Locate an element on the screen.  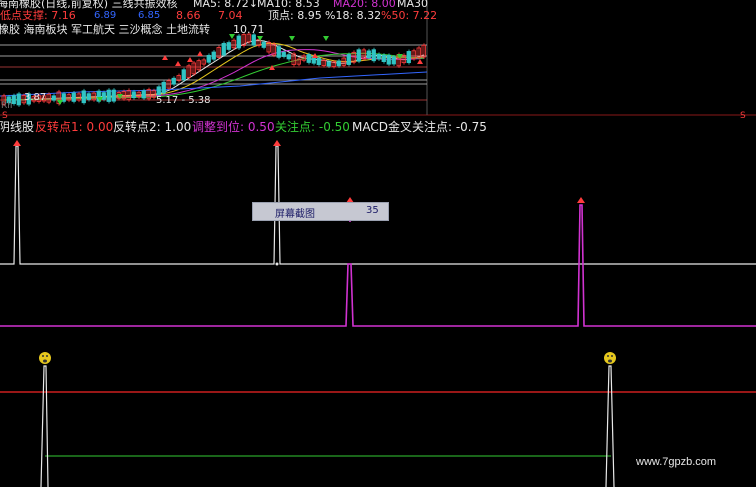
candlesticks is located at coordinates (213, 69).